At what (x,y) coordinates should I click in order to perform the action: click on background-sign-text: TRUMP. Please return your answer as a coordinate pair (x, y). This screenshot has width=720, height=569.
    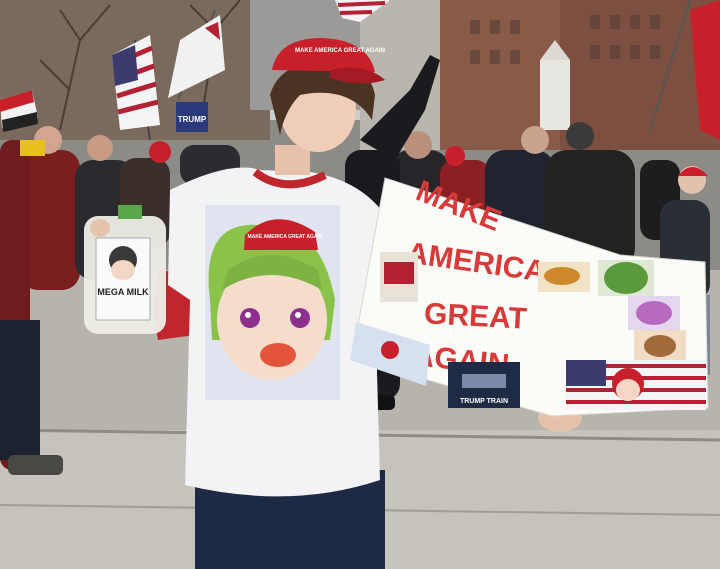
    Looking at the image, I should click on (192, 119).